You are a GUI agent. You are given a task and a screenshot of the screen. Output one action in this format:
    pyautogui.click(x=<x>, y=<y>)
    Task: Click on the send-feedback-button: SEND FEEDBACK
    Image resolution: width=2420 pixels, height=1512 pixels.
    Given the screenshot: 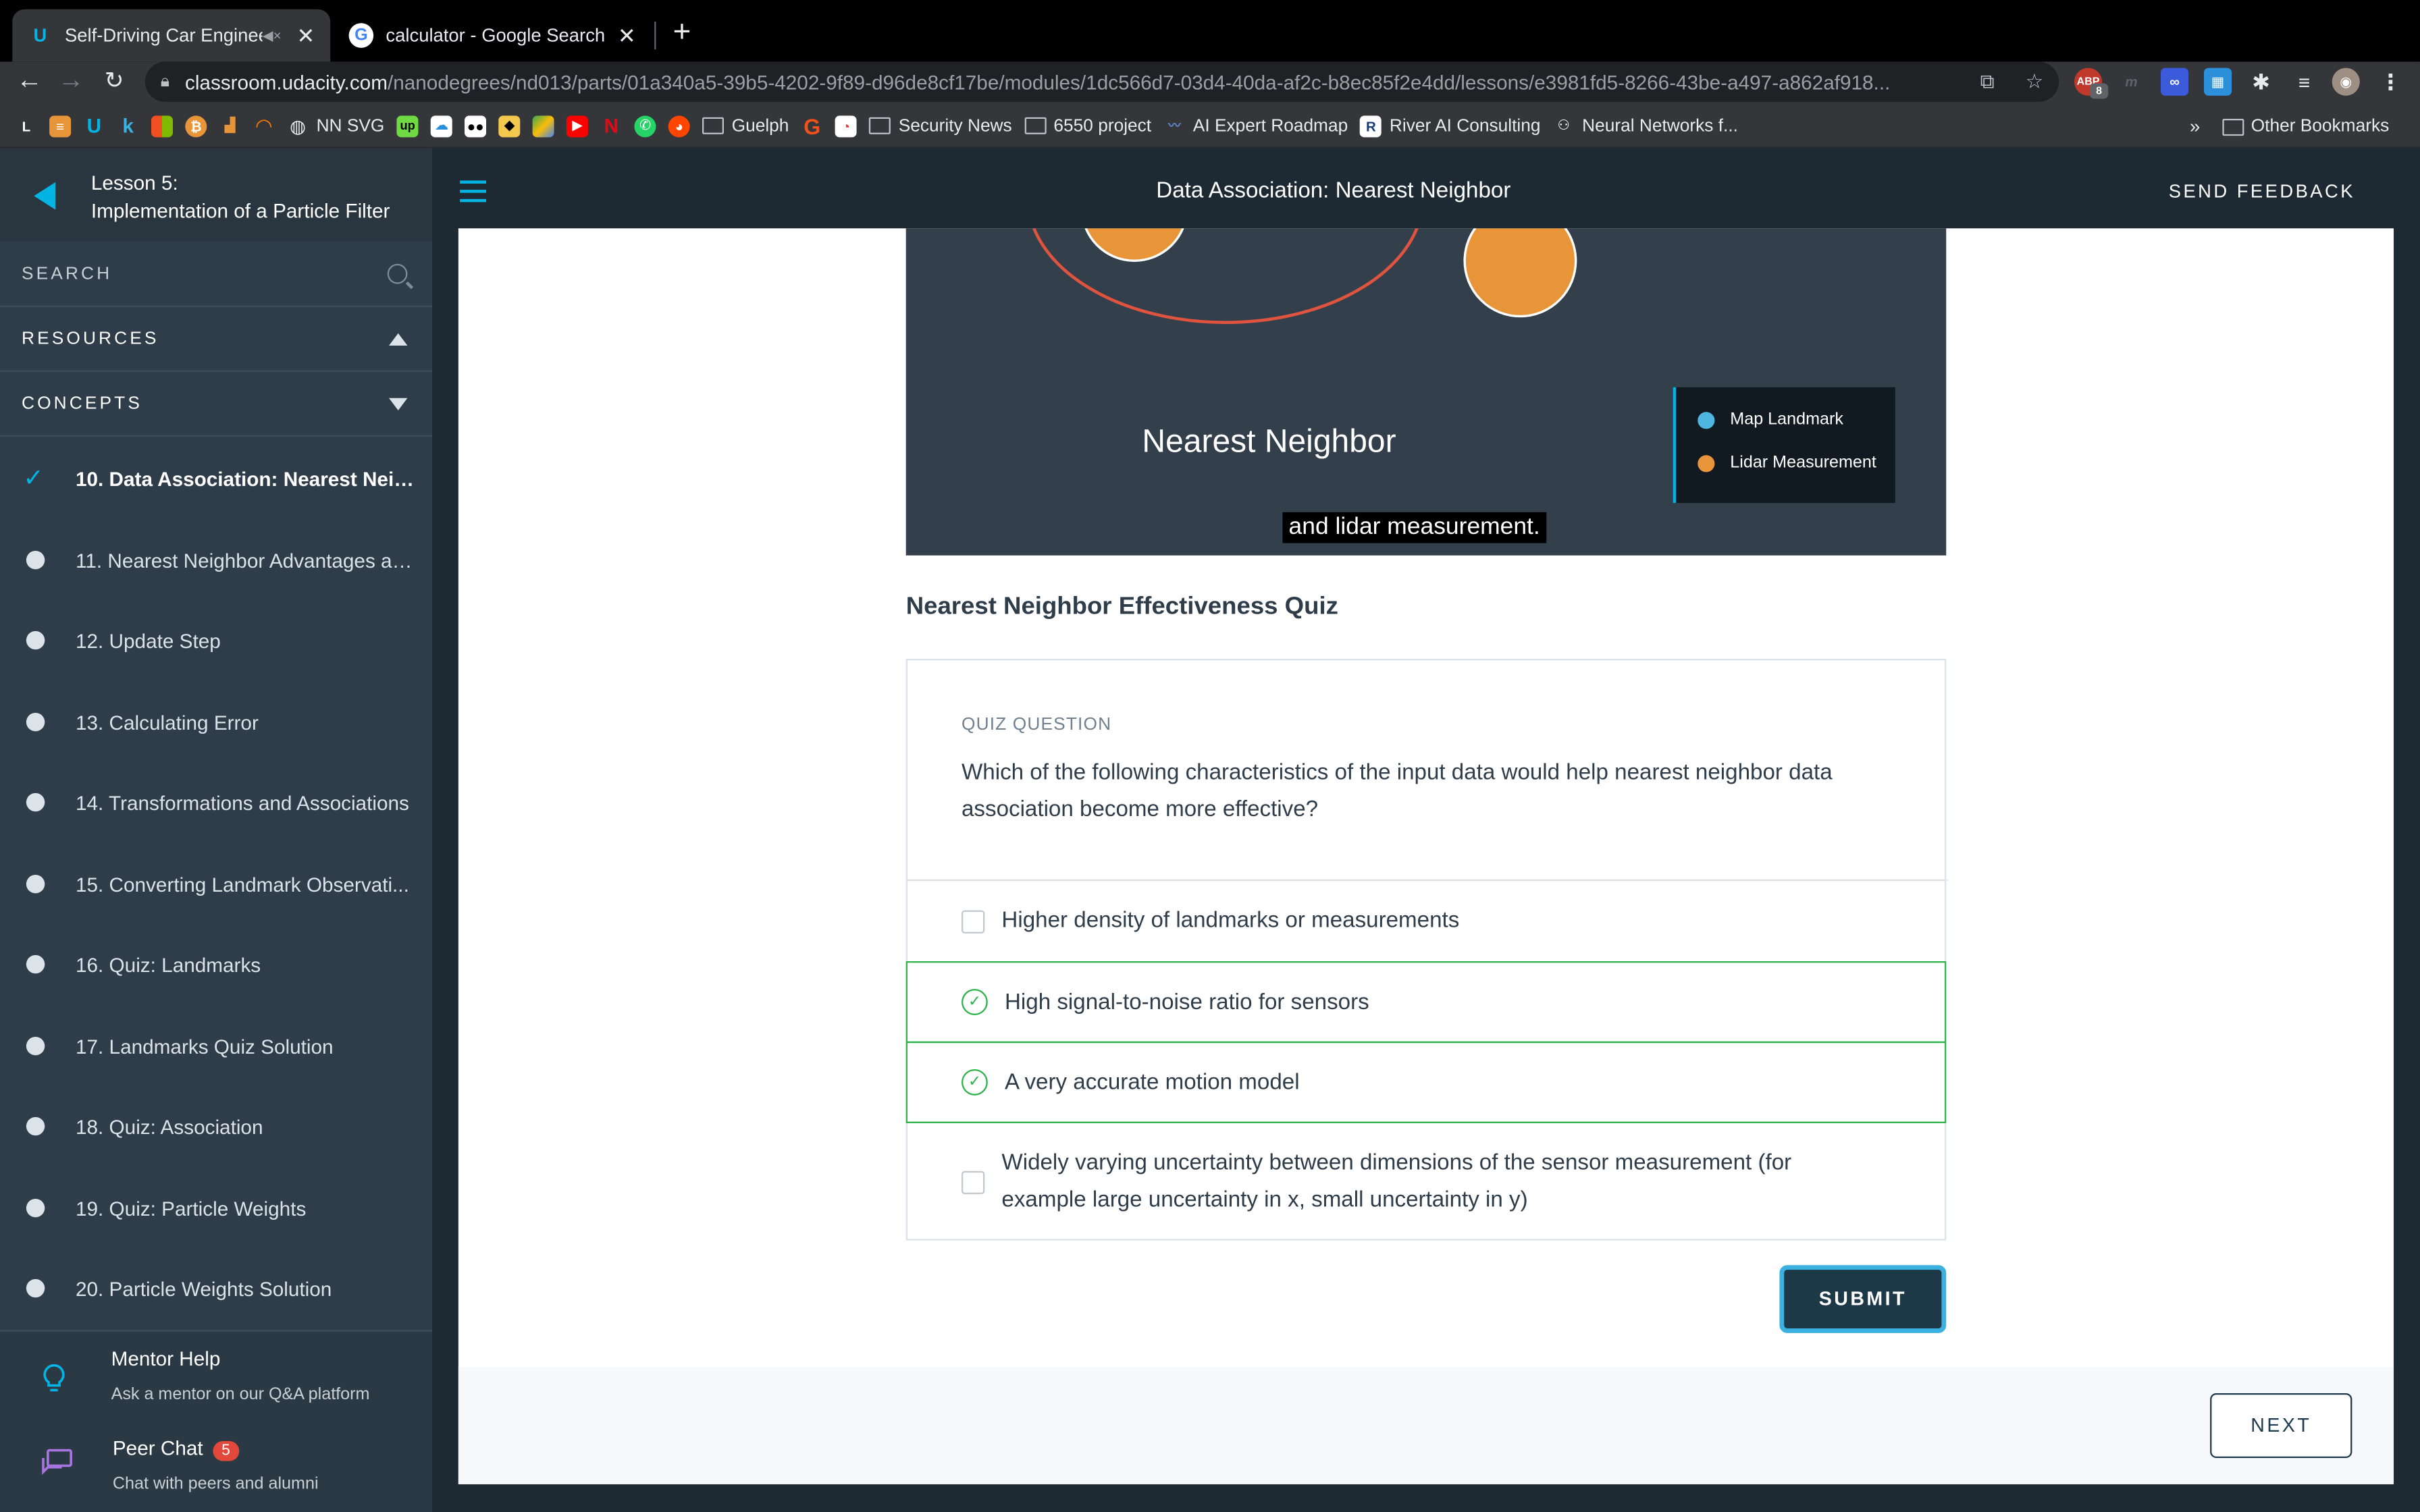 What is the action you would take?
    pyautogui.click(x=2262, y=191)
    